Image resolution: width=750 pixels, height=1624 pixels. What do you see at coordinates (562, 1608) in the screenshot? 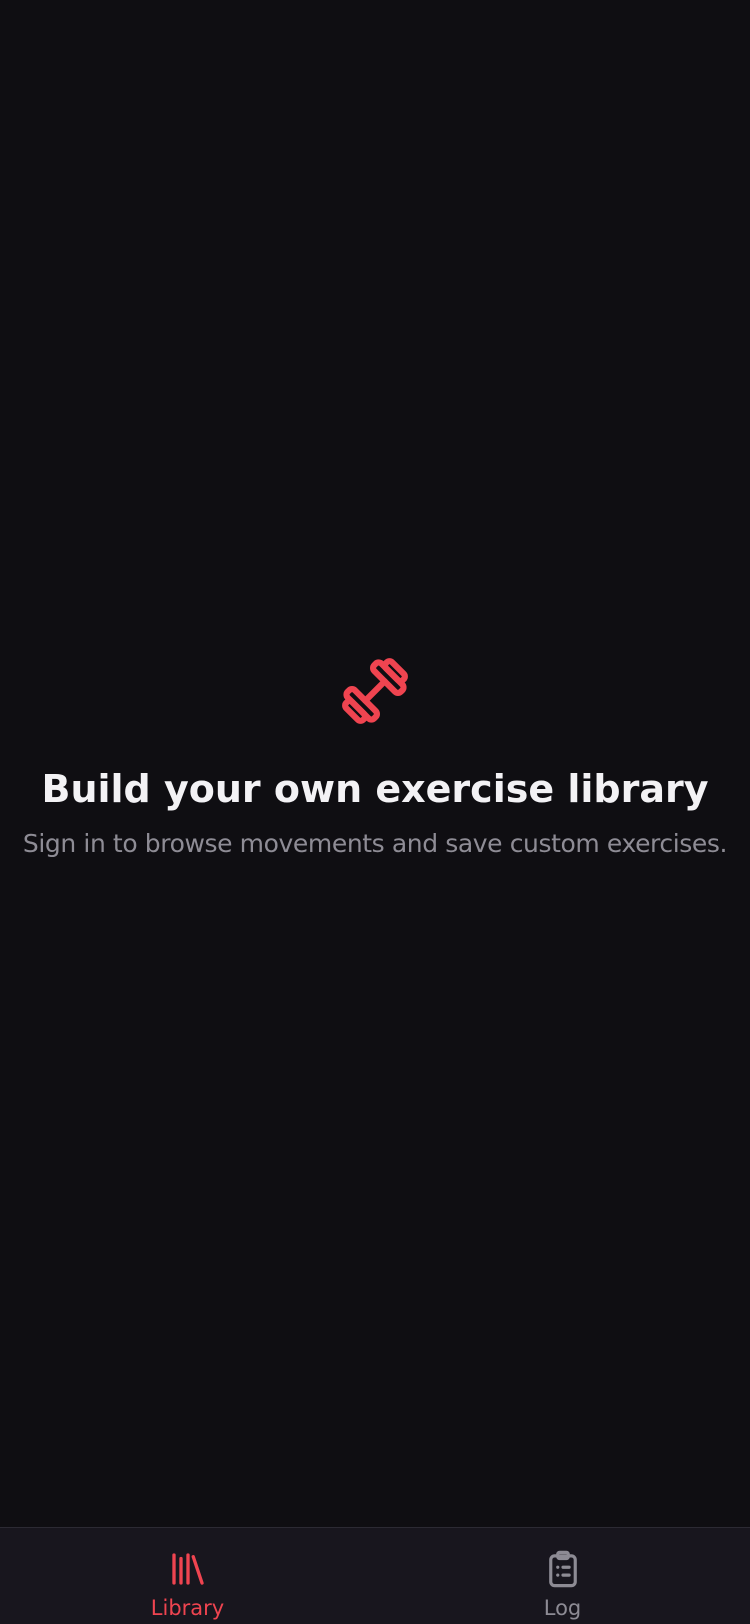
I see `tab-log-label: Log` at bounding box center [562, 1608].